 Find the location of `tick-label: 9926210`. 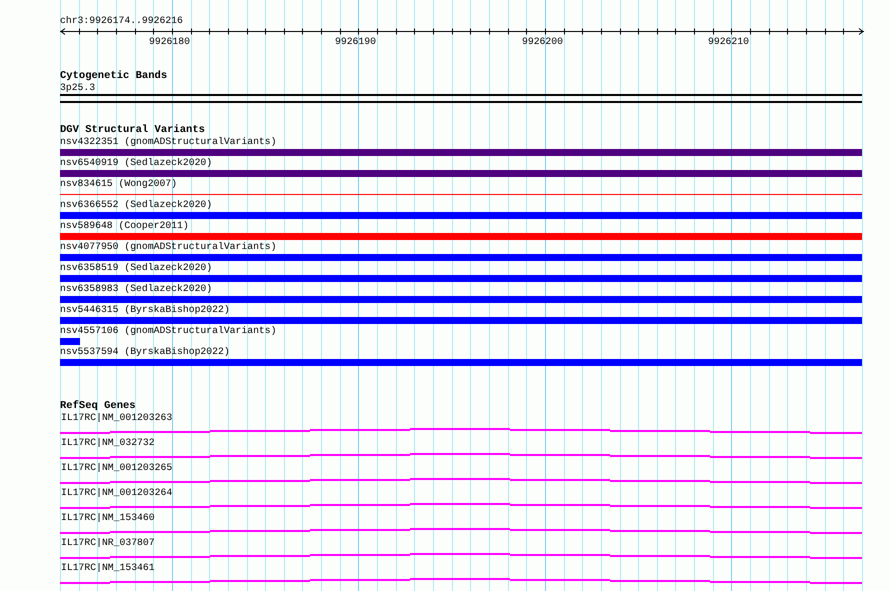

tick-label: 9926210 is located at coordinates (728, 42).